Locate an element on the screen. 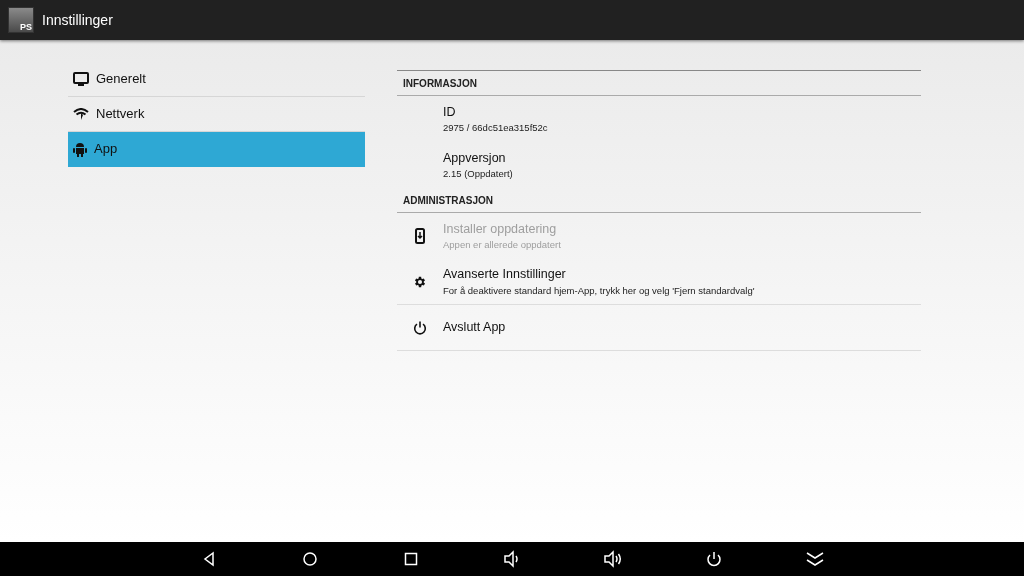  section-header: INFORMASJON is located at coordinates (659, 83).